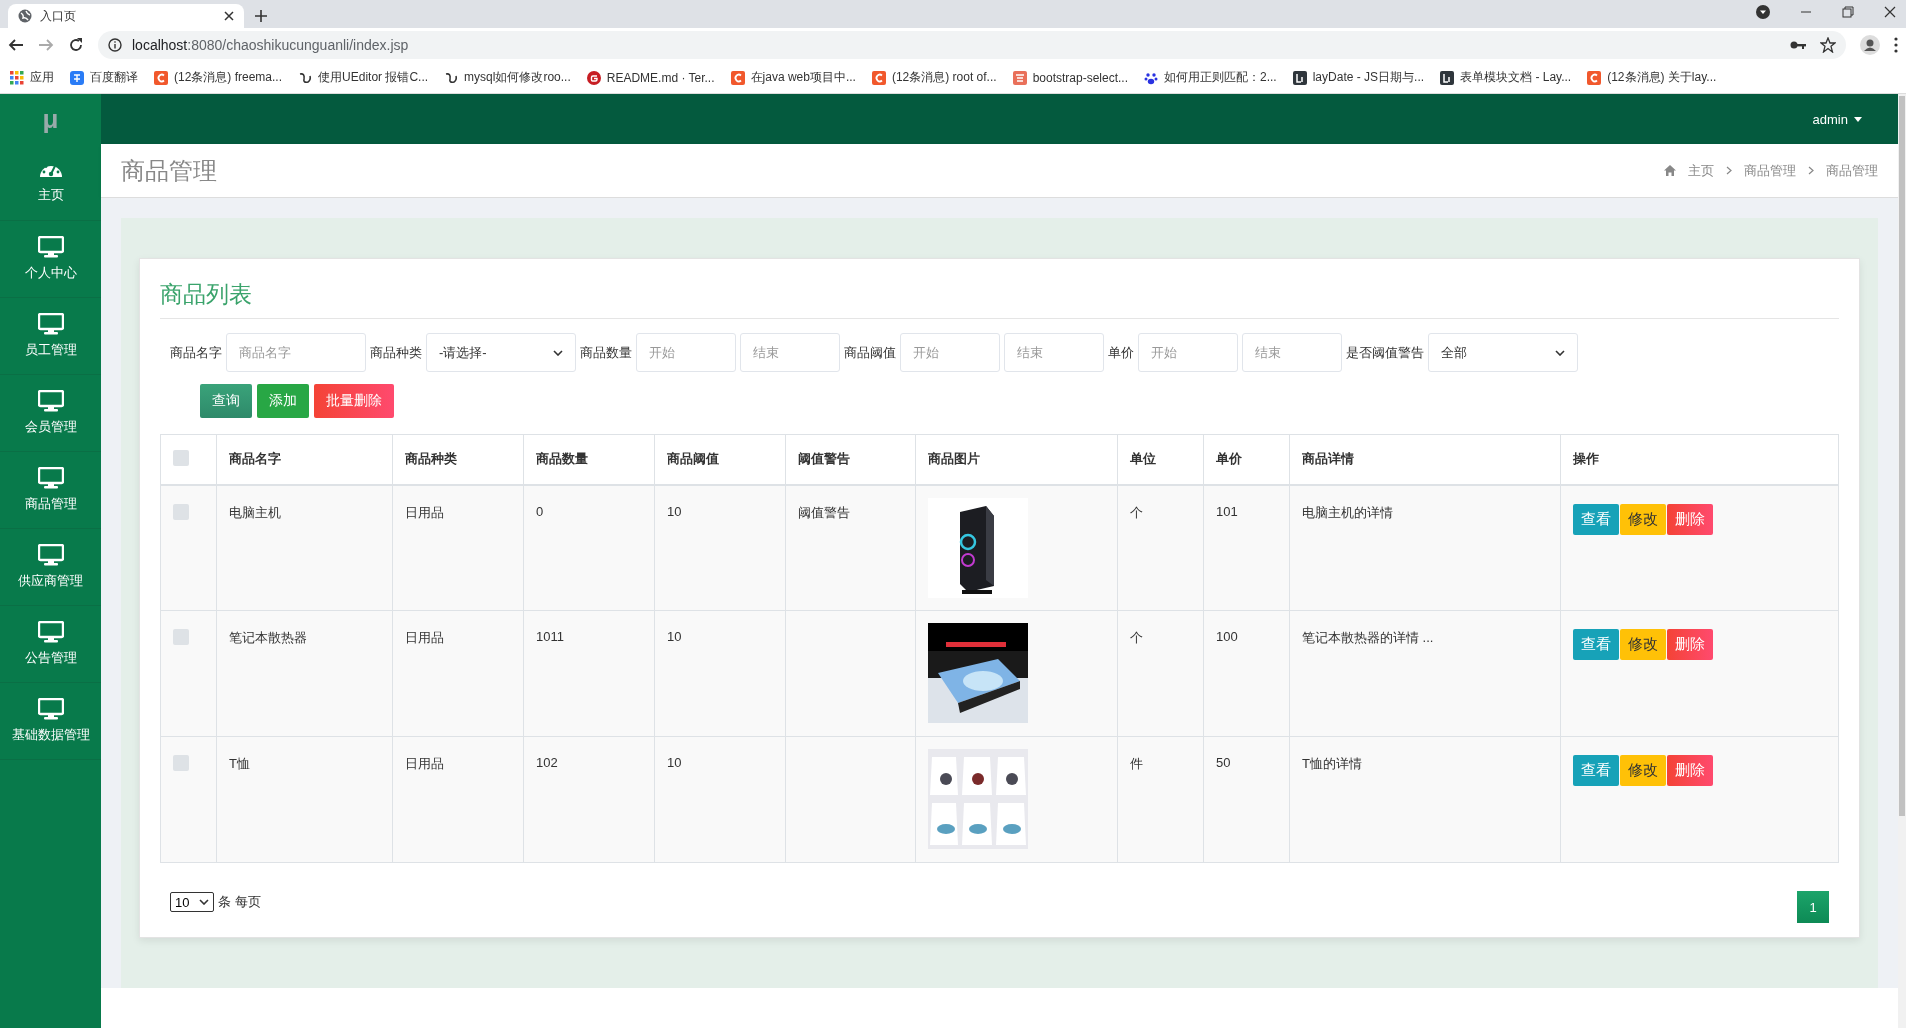  I want to click on select-field: 全部, so click(1503, 352).